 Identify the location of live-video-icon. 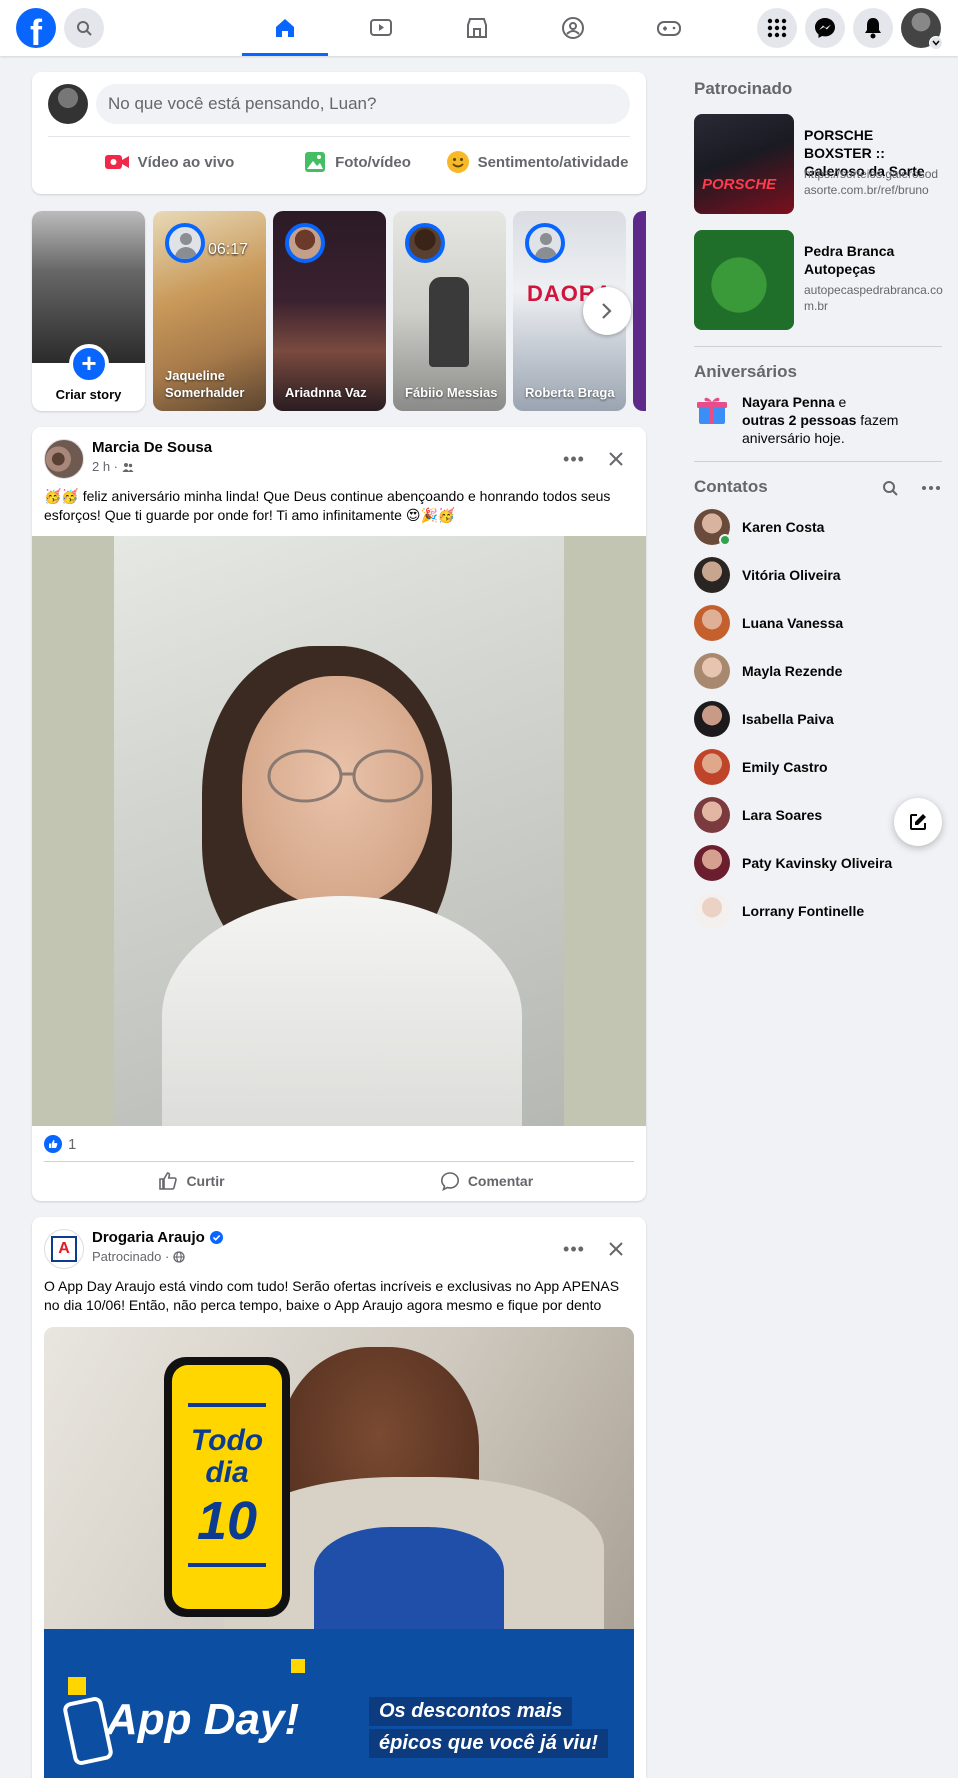
(116, 162).